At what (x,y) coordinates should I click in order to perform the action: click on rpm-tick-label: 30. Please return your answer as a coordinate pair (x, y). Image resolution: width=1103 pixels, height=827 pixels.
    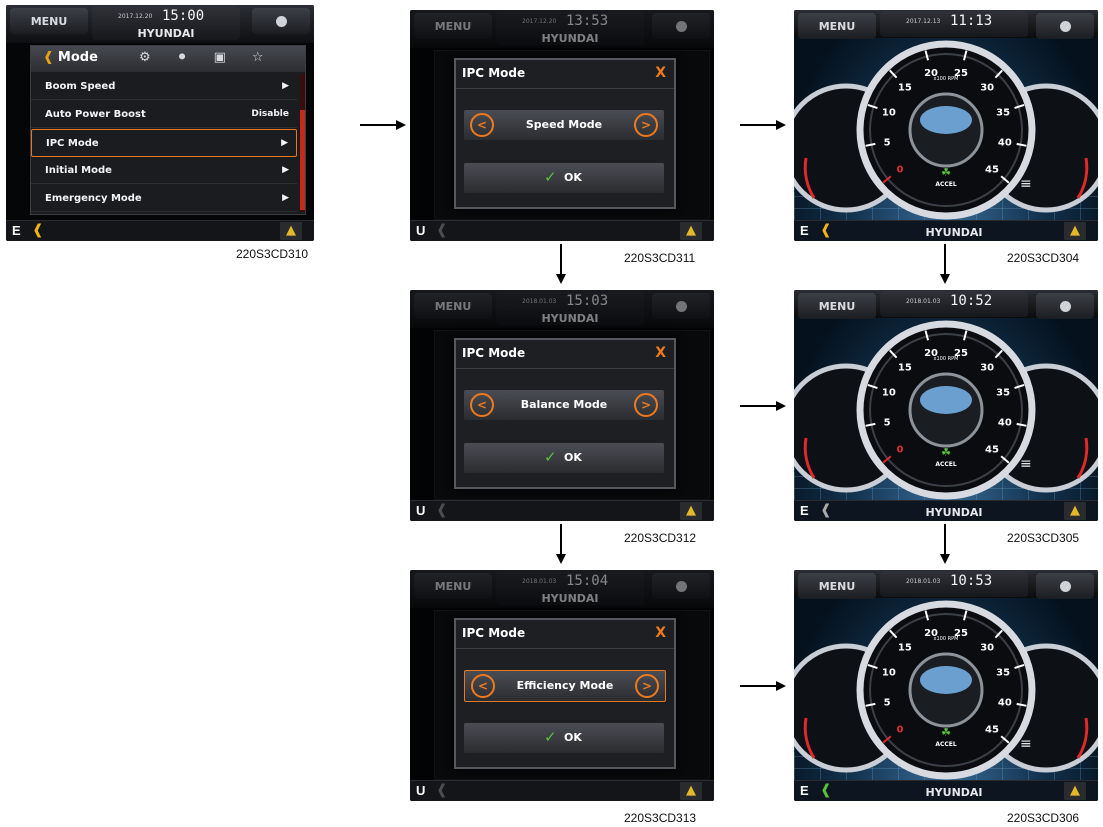
    Looking at the image, I should click on (987, 87).